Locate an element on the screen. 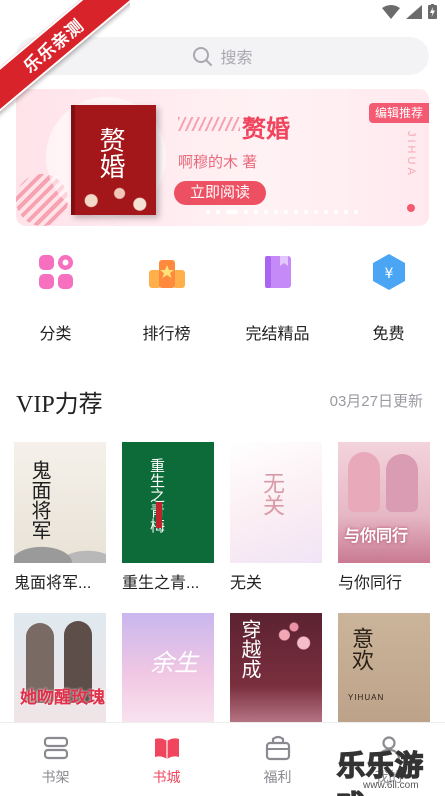 The height and width of the screenshot is (796, 445). cover-flowers is located at coordinates (115, 197).